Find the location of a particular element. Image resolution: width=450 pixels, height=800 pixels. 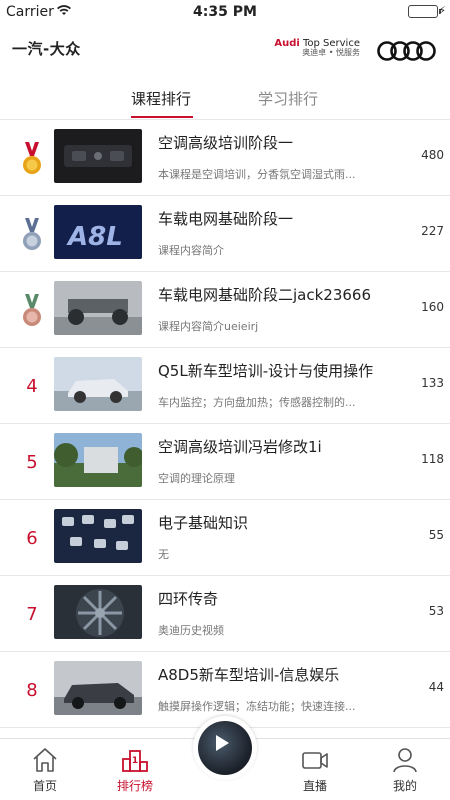

clock: 4:35 PM is located at coordinates (225, 12).